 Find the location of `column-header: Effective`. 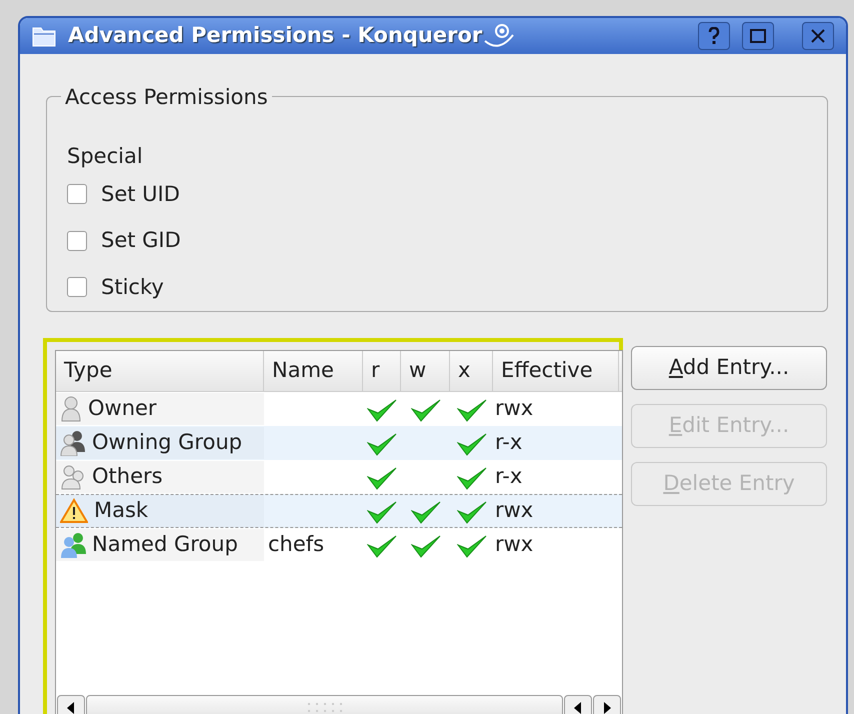

column-header: Effective is located at coordinates (556, 371).